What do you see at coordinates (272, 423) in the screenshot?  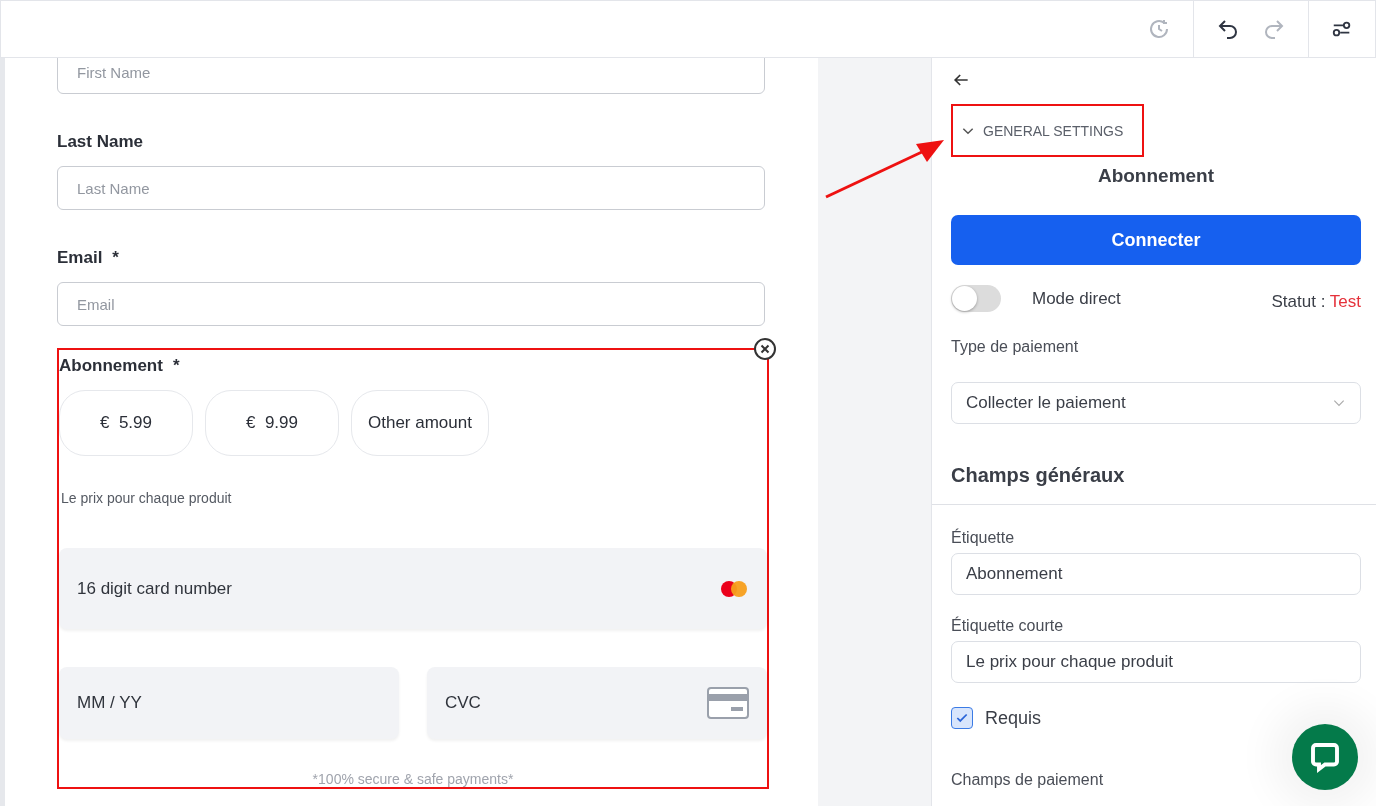 I see `amount-option: € 9.99` at bounding box center [272, 423].